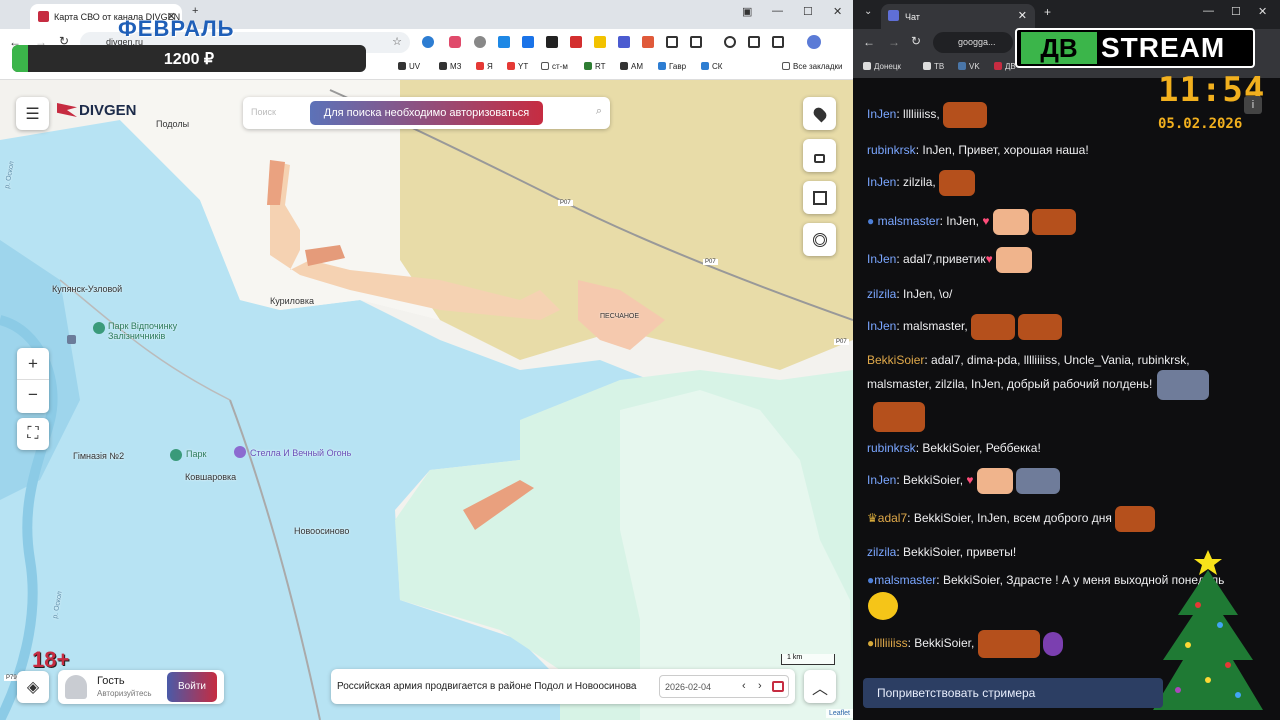 The height and width of the screenshot is (720, 1280). Describe the element at coordinates (688, 687) in the screenshot. I see `date-value: 2026-02-04` at that location.